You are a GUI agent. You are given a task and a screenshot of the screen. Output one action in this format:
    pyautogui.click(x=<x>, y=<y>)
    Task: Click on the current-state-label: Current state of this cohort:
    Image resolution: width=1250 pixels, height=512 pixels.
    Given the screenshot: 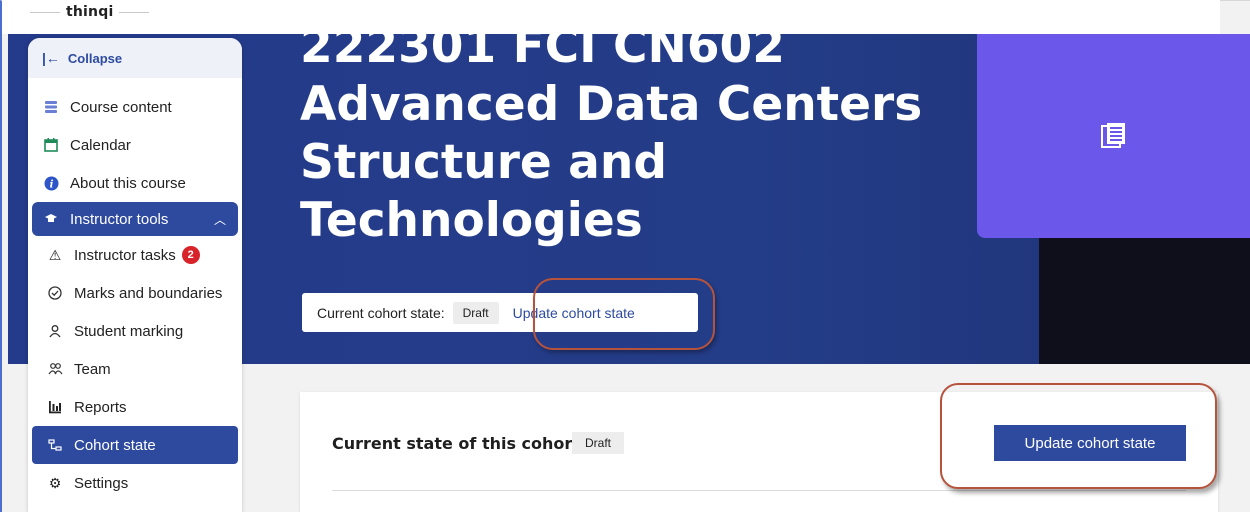 What is the action you would take?
    pyautogui.click(x=459, y=443)
    